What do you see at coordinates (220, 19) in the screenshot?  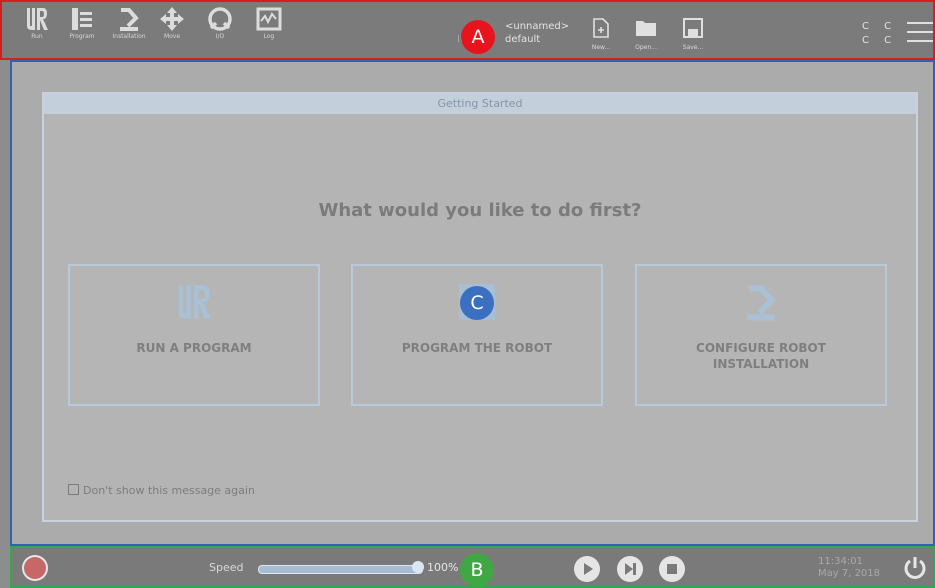 I see `io-gauge-icon` at bounding box center [220, 19].